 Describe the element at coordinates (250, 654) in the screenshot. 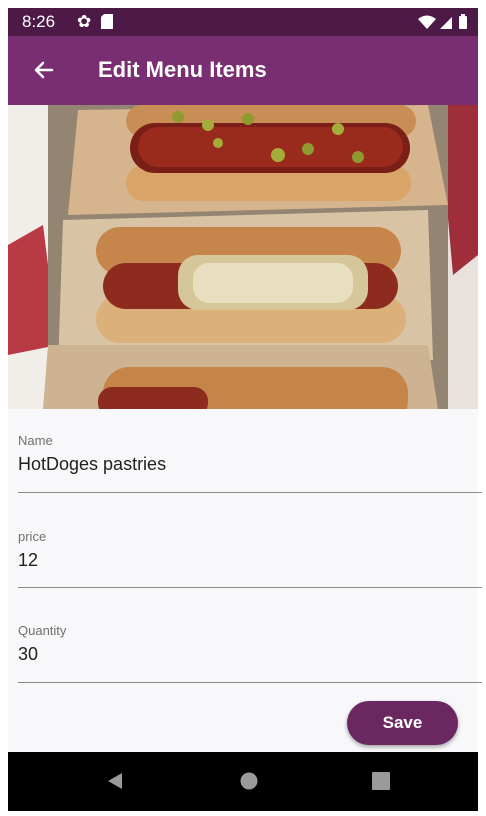

I see `quantity-value: 30` at that location.